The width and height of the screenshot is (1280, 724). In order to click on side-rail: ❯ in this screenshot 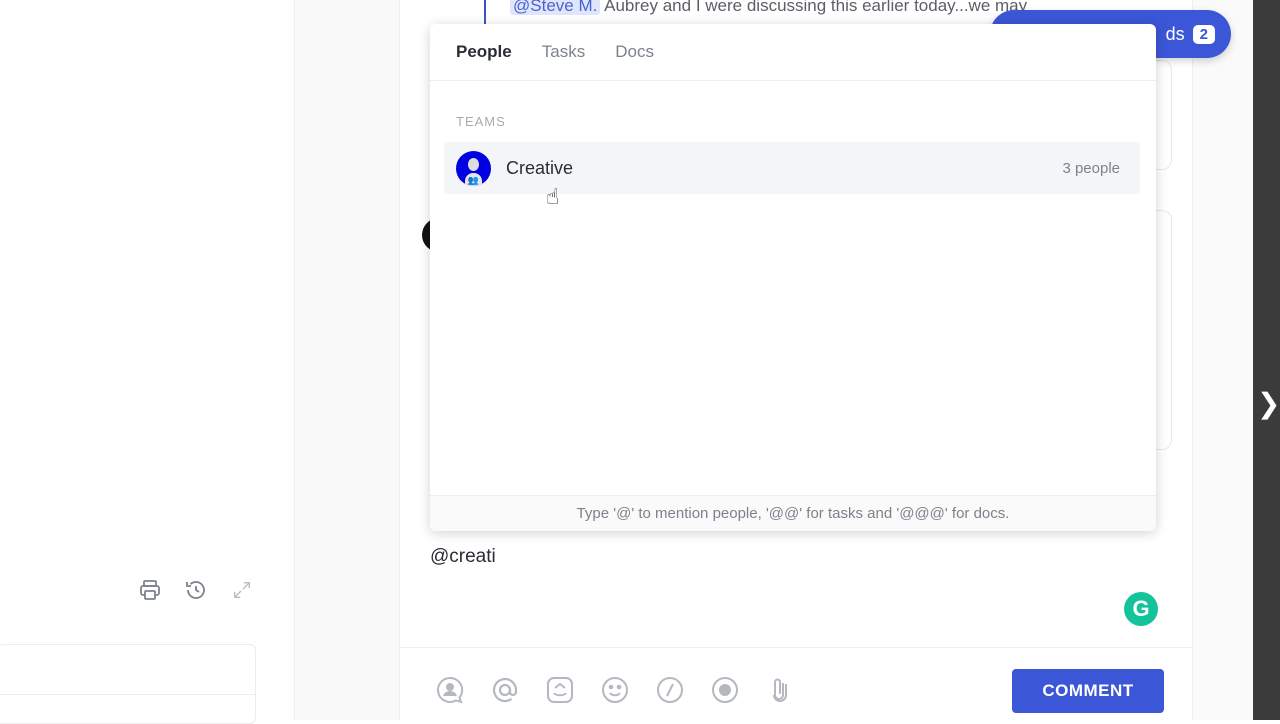, I will do `click(1266, 360)`.